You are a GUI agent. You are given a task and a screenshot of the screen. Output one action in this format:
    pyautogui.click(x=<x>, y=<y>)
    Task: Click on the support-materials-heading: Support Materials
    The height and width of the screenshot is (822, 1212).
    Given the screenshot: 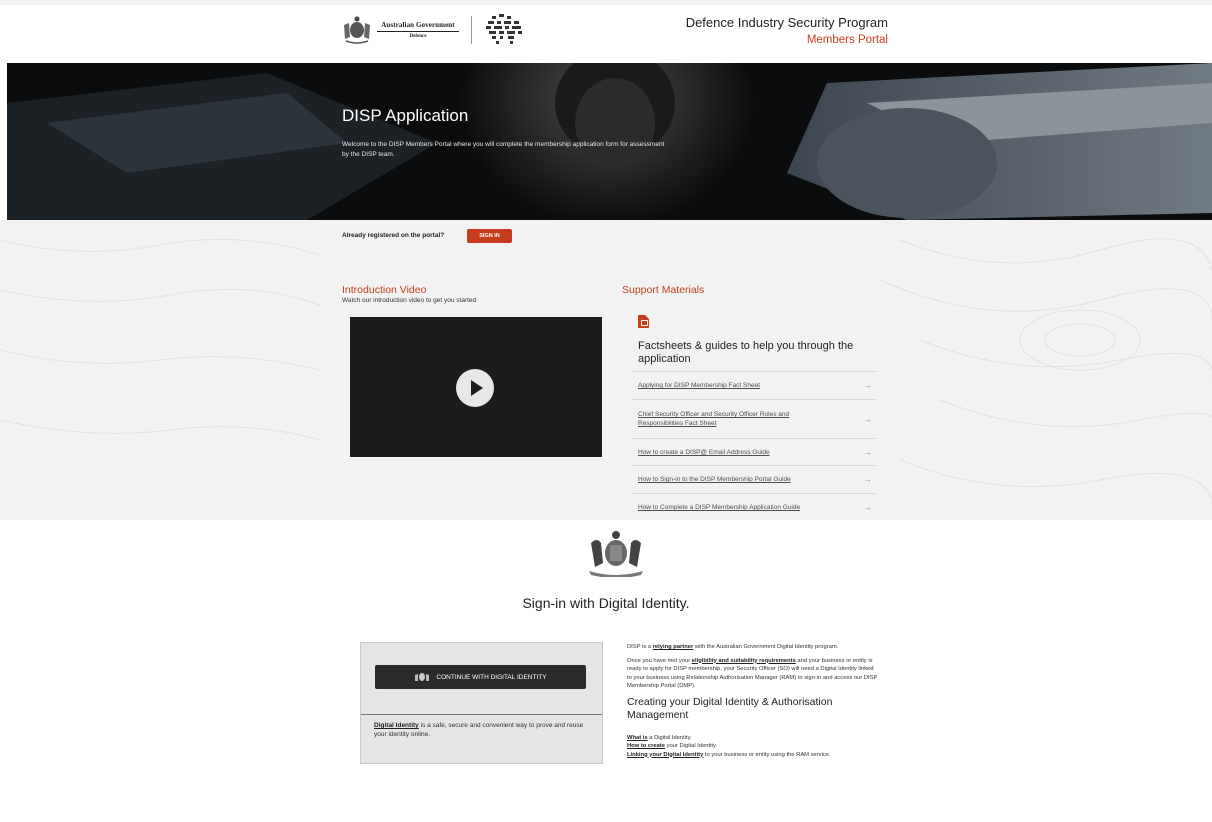 What is the action you would take?
    pyautogui.click(x=663, y=290)
    